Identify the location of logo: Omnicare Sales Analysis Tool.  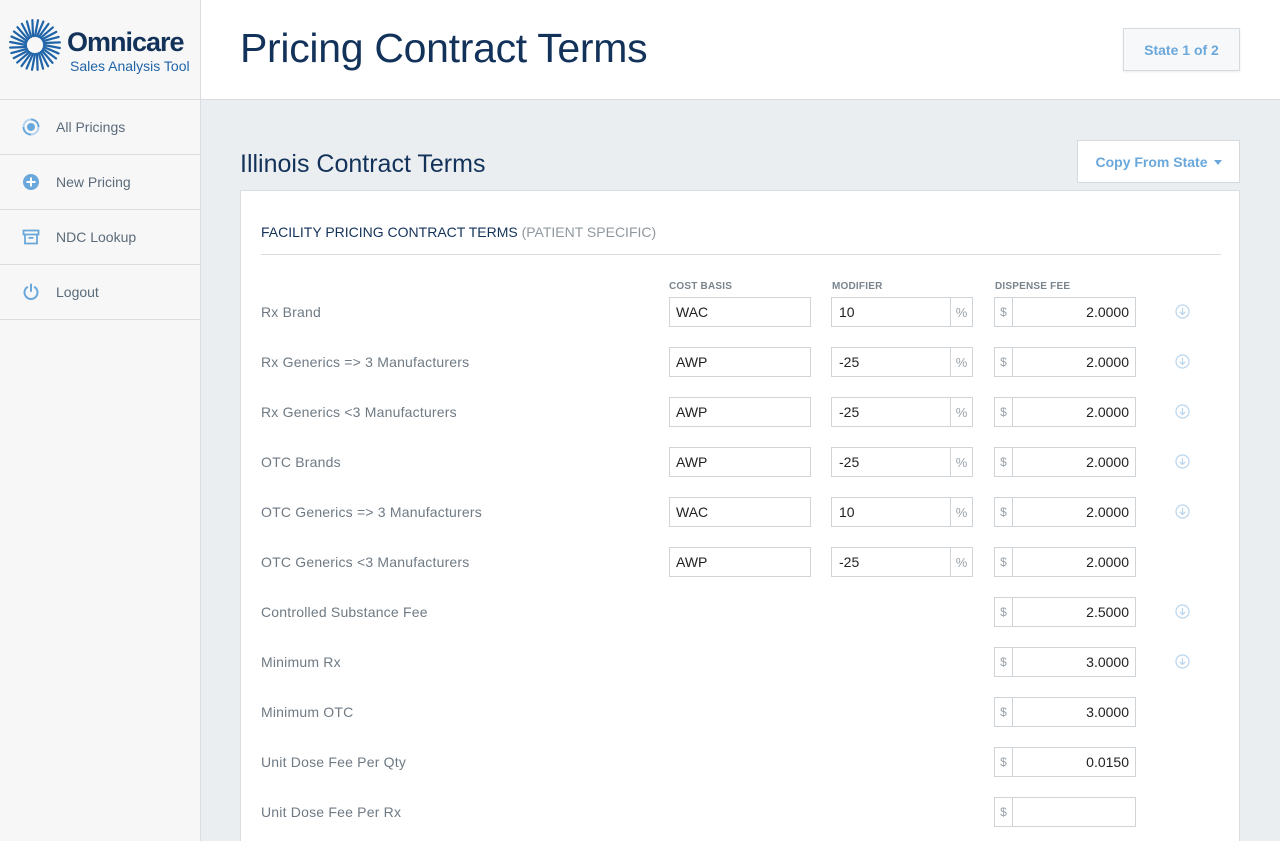
(100, 50).